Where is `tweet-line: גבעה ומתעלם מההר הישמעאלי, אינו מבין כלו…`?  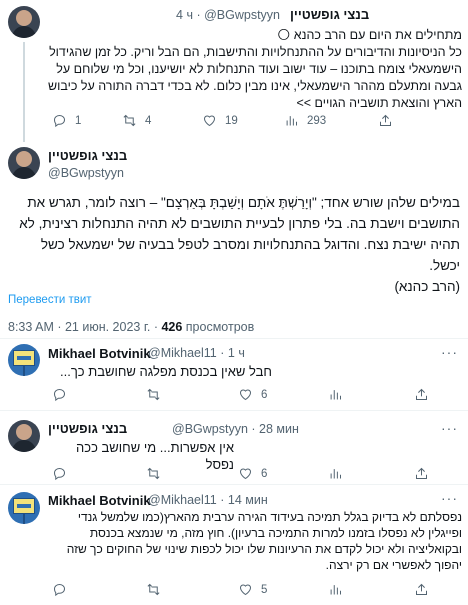 tweet-line: גבעה ומתעלם מההר הישמעאלי, אינו מבין כלו… is located at coordinates (255, 86).